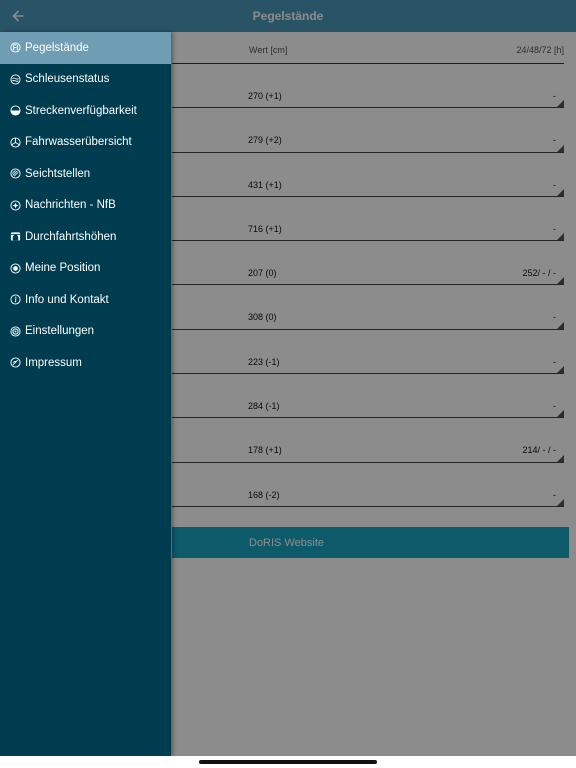 This screenshot has width=576, height=768. I want to click on settings-icon, so click(15, 331).